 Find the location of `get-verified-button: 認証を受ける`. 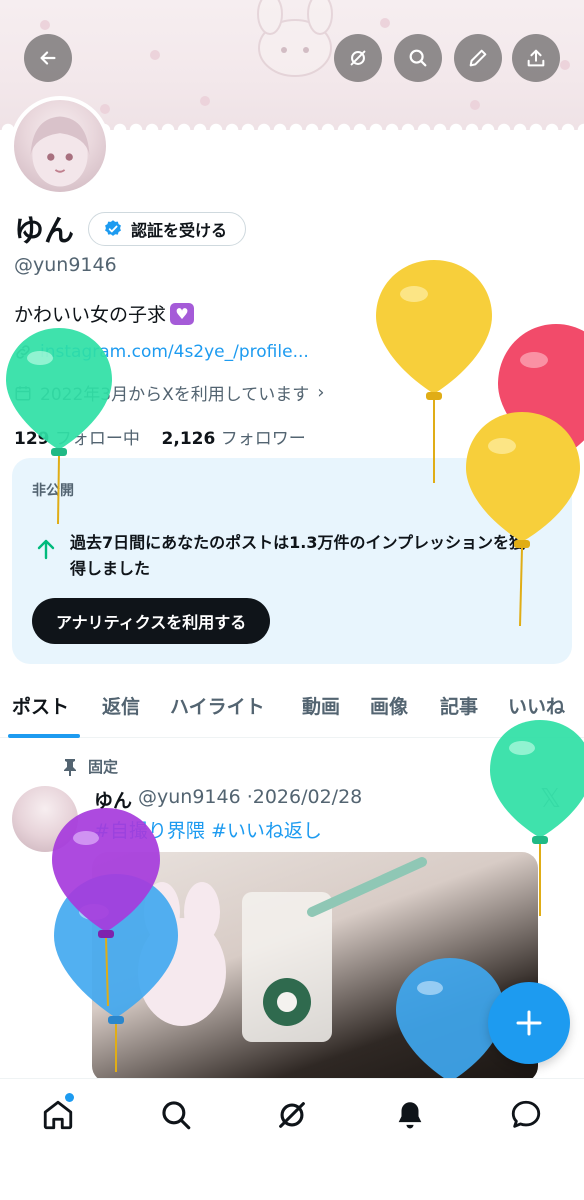

get-verified-button: 認証を受ける is located at coordinates (167, 229).